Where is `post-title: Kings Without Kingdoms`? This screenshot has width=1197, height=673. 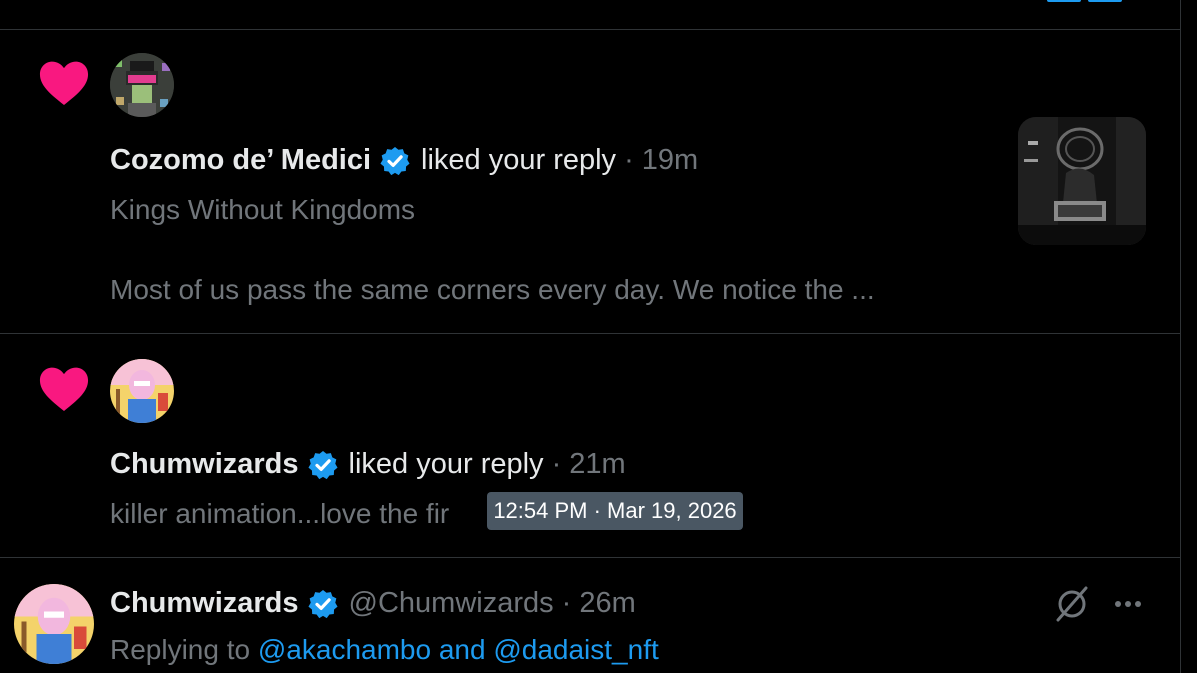 post-title: Kings Without Kingdoms is located at coordinates (263, 209).